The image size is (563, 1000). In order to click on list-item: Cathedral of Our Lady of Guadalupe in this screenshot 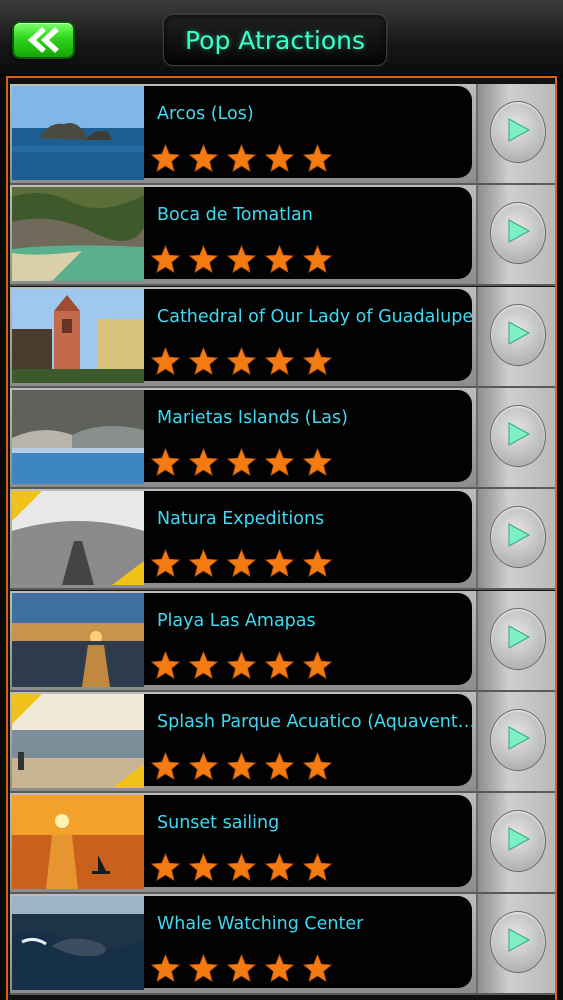, I will do `click(282, 337)`.